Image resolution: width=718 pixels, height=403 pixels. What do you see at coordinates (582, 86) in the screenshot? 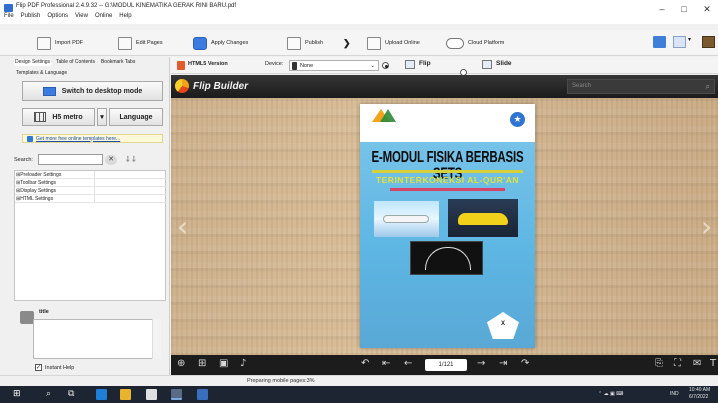
I see `viewer-search-placeholder: Search` at bounding box center [582, 86].